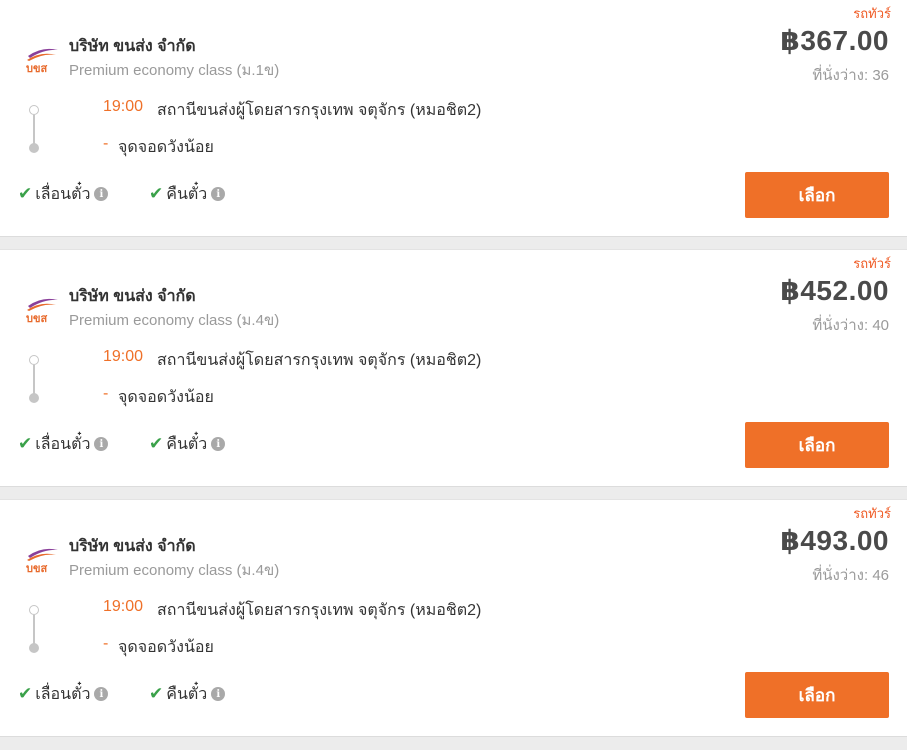  Describe the element at coordinates (834, 290) in the screenshot. I see `ticket-price: ฿452.00` at that location.